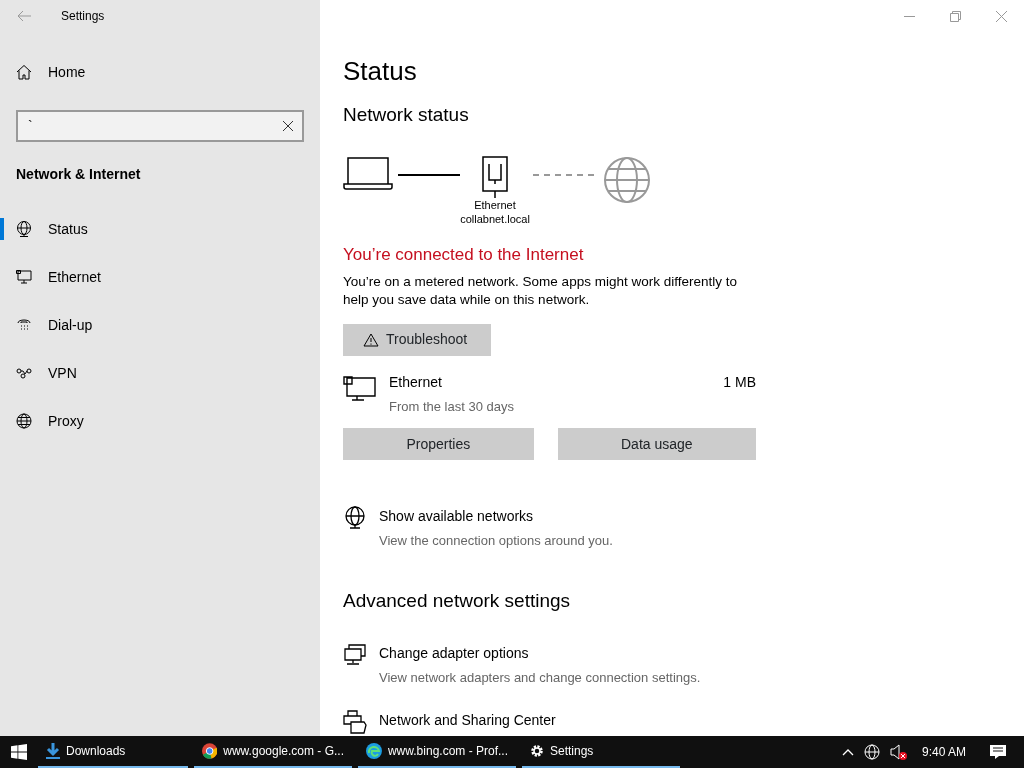  What do you see at coordinates (467, 720) in the screenshot?
I see `settings-link: Network and Sharing Center` at bounding box center [467, 720].